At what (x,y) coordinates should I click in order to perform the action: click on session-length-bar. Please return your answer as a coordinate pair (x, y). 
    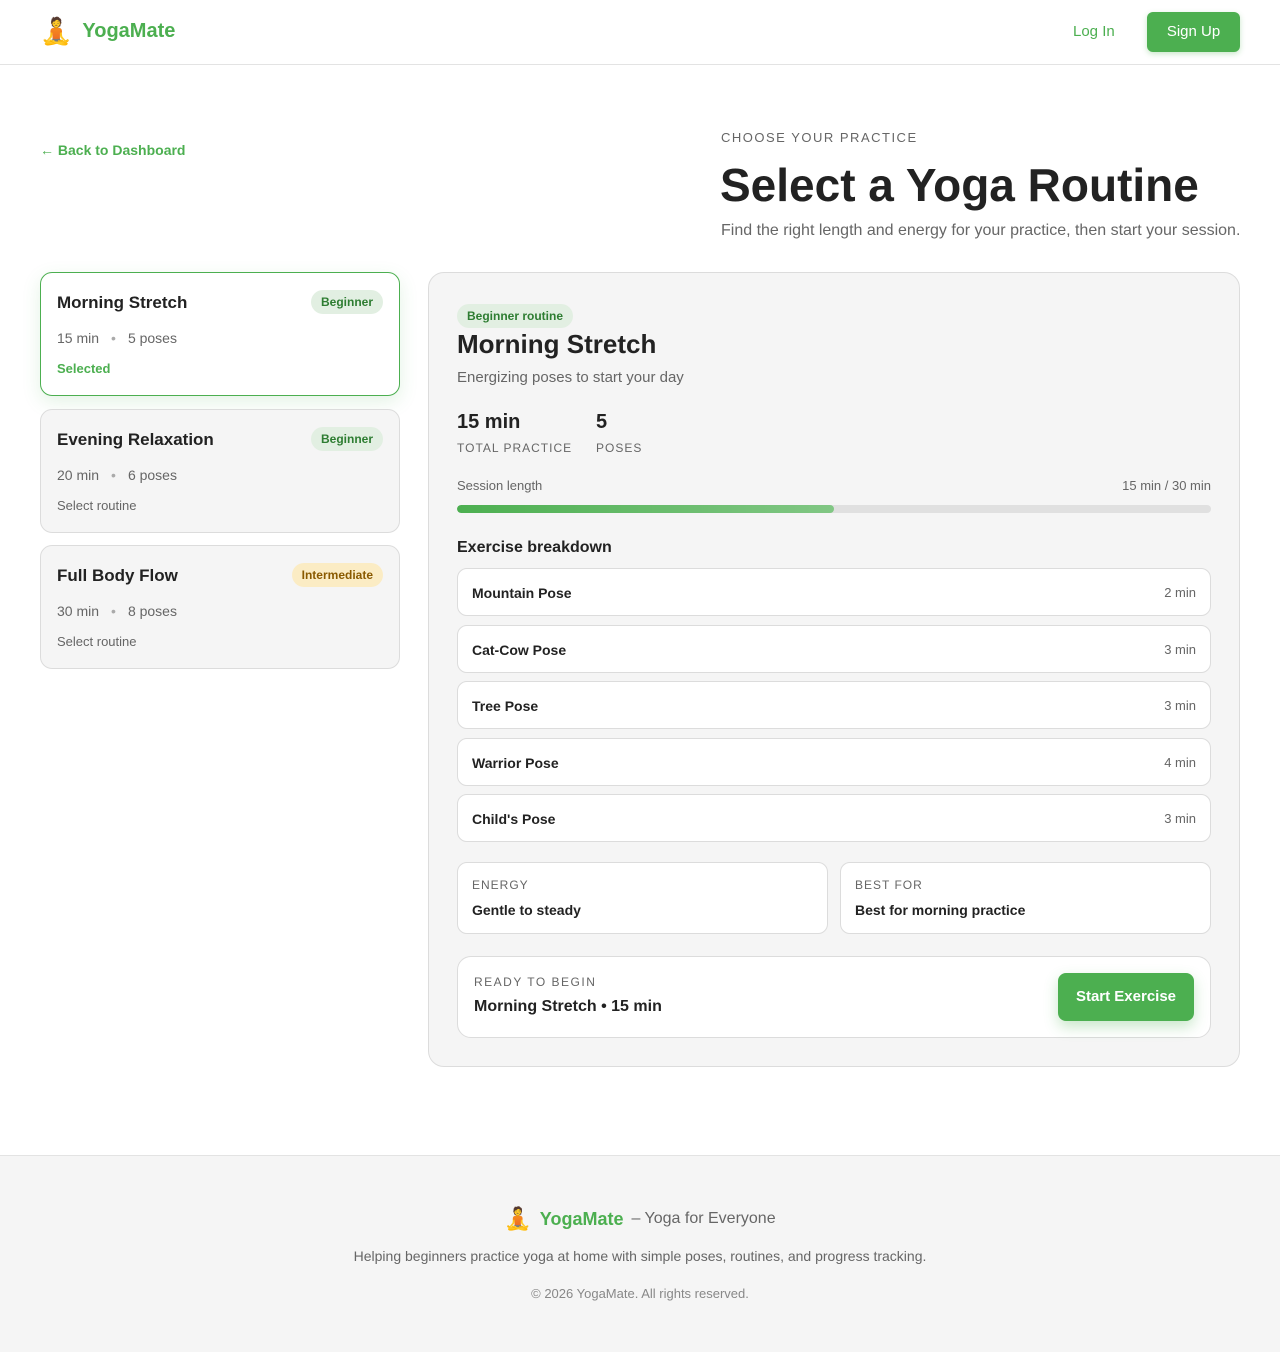
    Looking at the image, I should click on (834, 509).